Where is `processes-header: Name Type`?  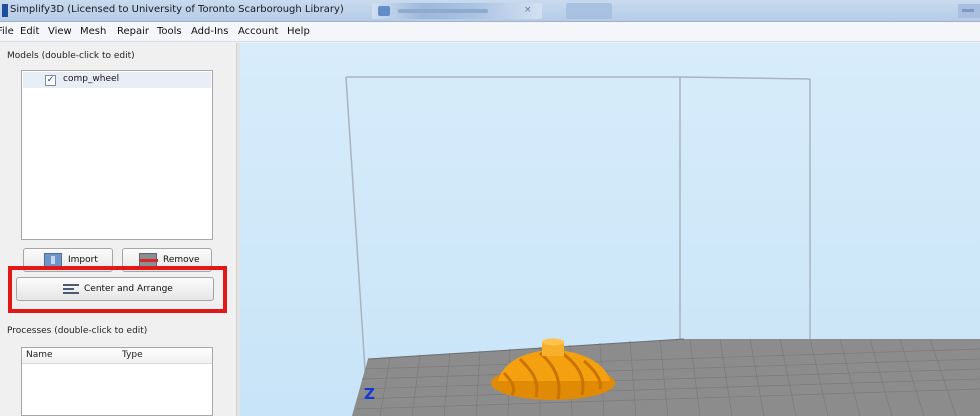 processes-header: Name Type is located at coordinates (117, 356).